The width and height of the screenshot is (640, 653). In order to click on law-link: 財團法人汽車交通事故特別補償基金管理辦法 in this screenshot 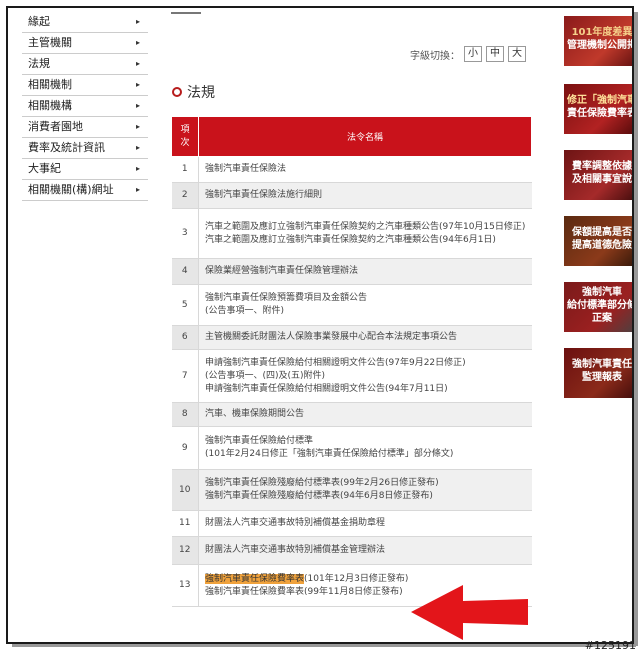, I will do `click(365, 550)`.